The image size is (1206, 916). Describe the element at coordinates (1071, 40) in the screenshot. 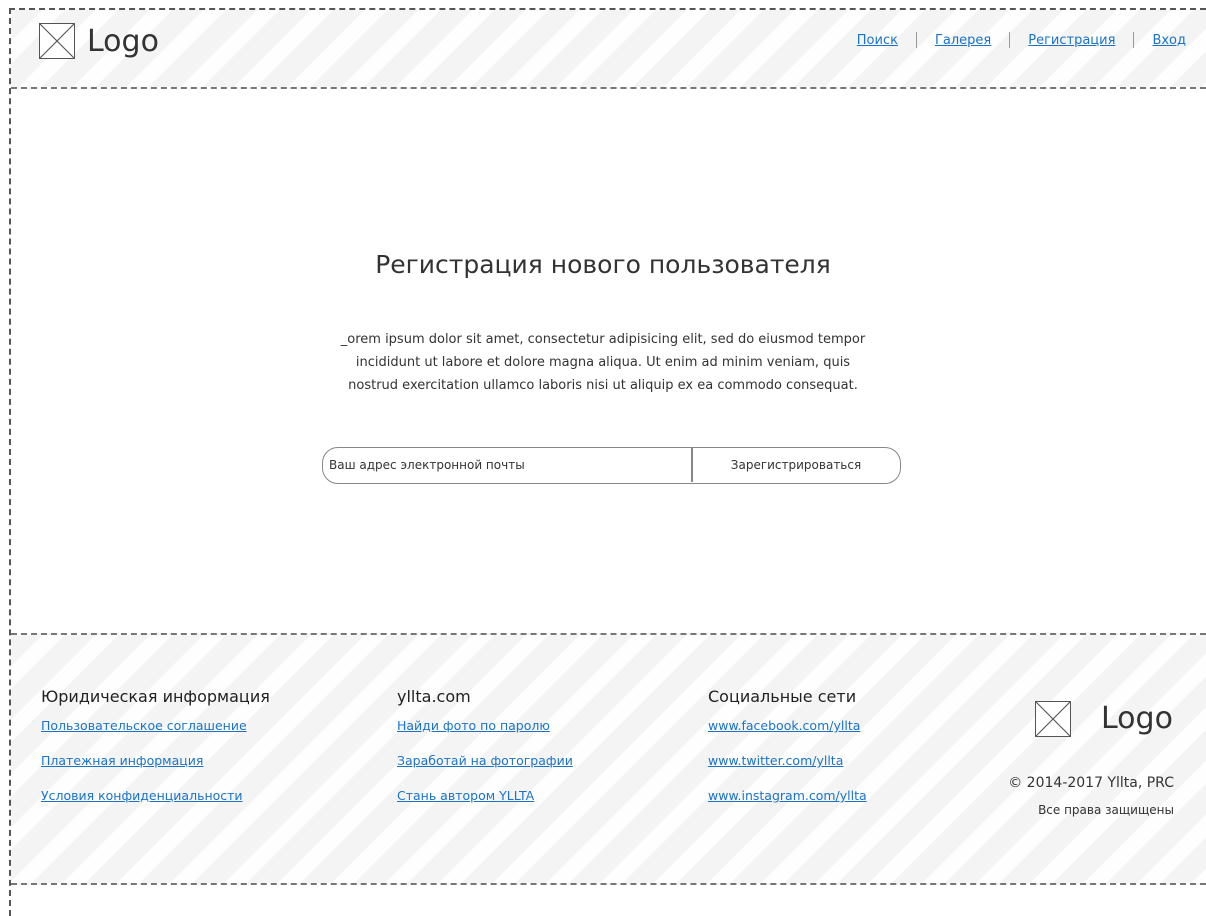

I see `nav-register-link: Регистрация` at that location.